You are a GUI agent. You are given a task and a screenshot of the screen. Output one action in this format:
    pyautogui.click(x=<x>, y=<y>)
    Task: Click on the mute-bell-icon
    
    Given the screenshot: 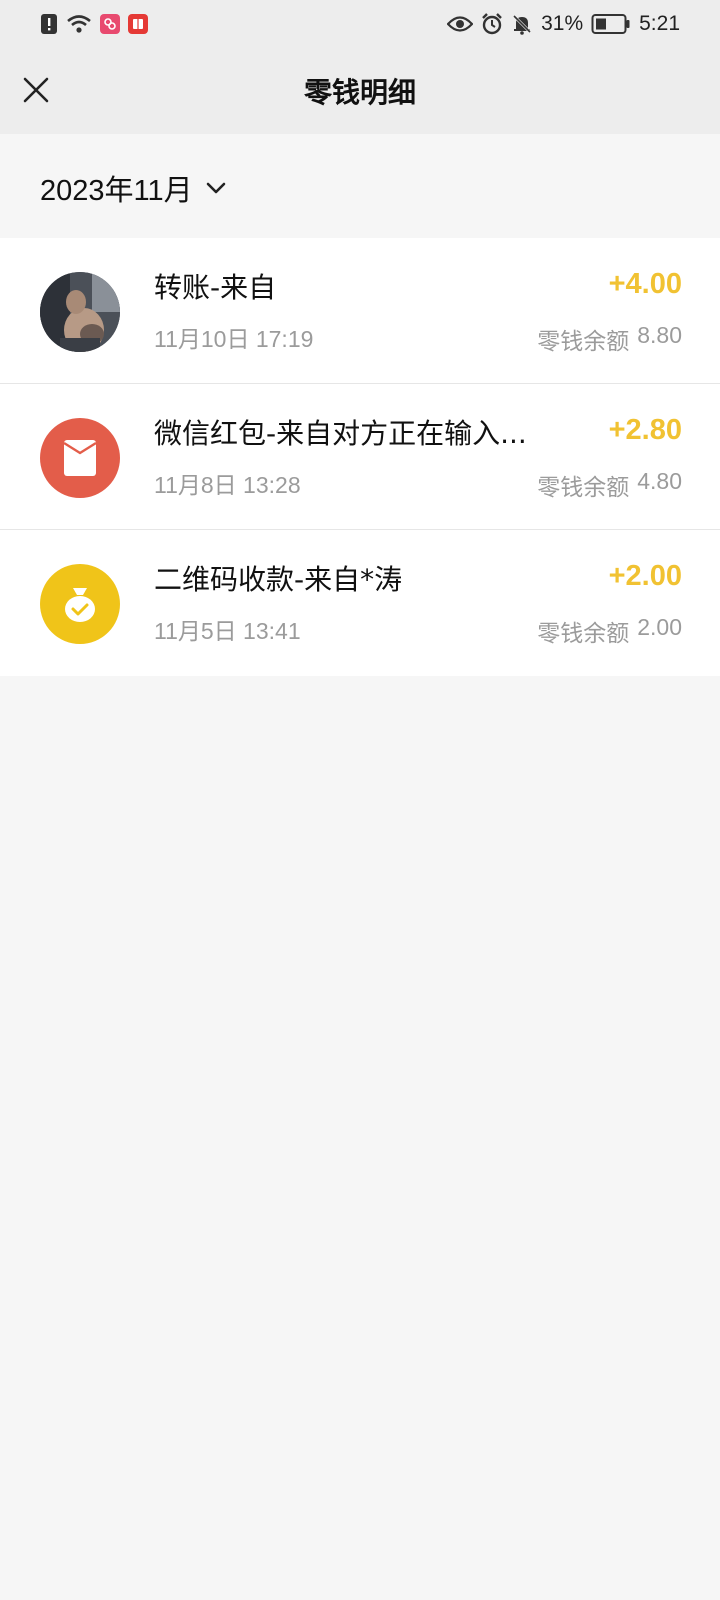 What is the action you would take?
    pyautogui.click(x=522, y=24)
    